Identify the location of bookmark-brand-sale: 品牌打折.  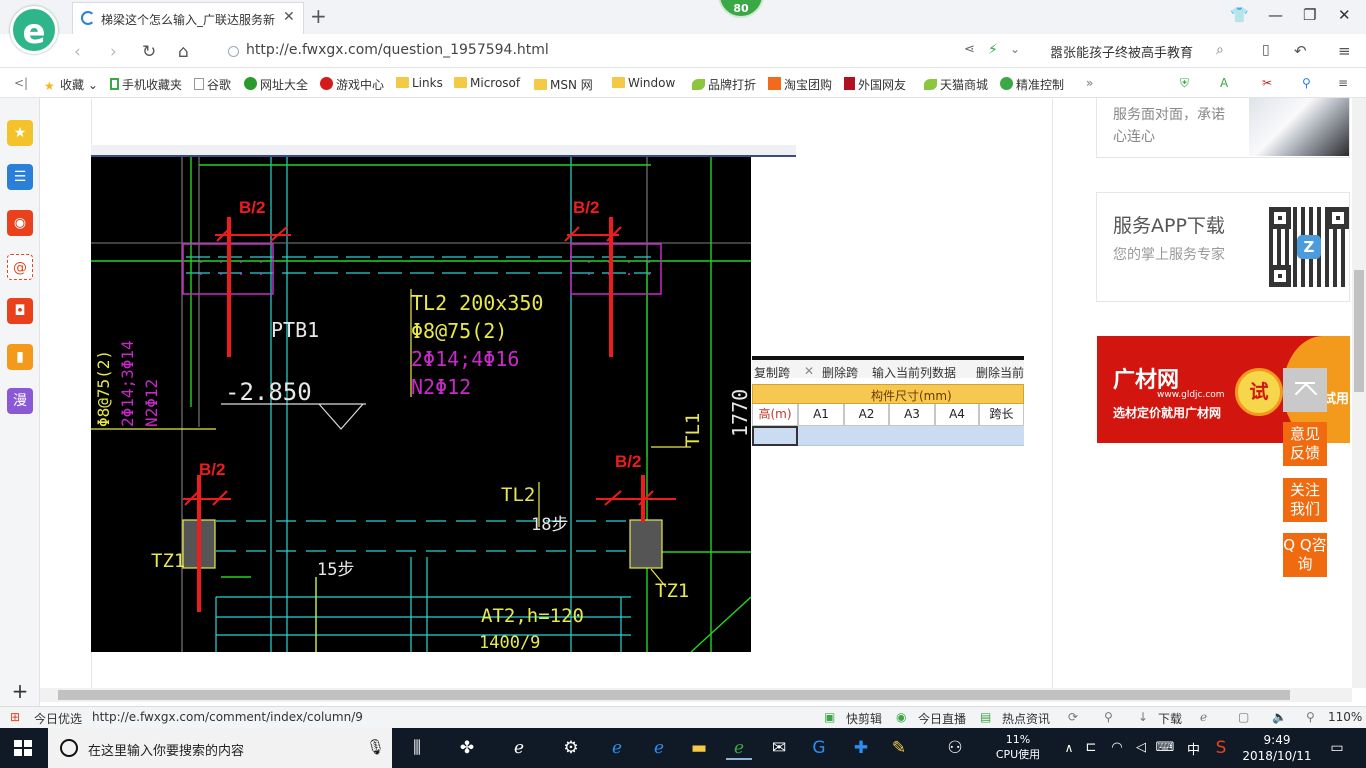
(724, 84).